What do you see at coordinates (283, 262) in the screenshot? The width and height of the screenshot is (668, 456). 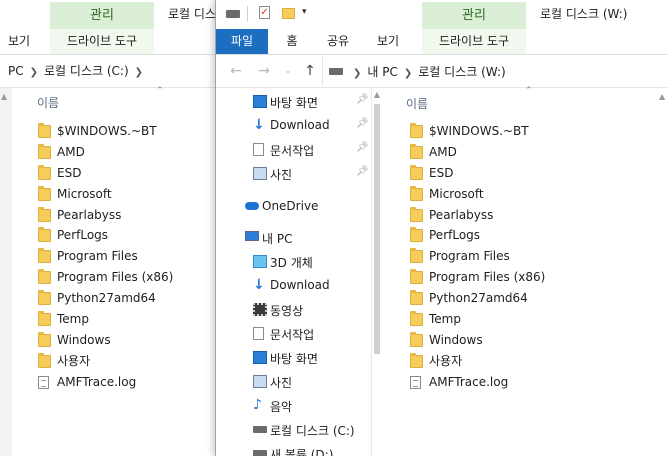 I see `nav-item-pc-child: 3D 개체` at bounding box center [283, 262].